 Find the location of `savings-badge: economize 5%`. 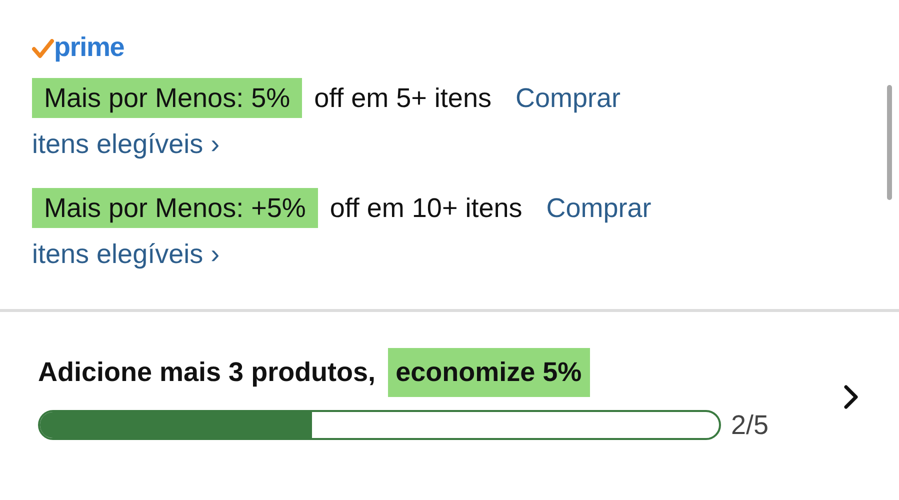

savings-badge: economize 5% is located at coordinates (489, 372).